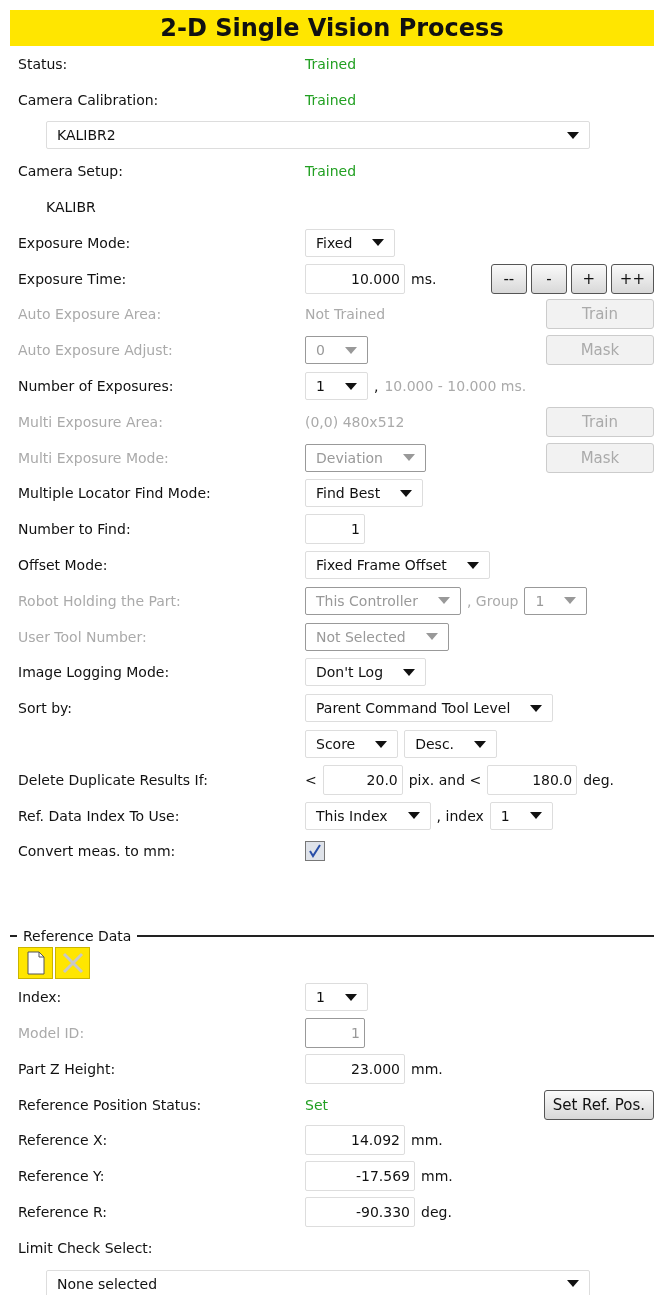 This screenshot has height=1295, width=654. I want to click on field-label: Number to Find:, so click(75, 529).